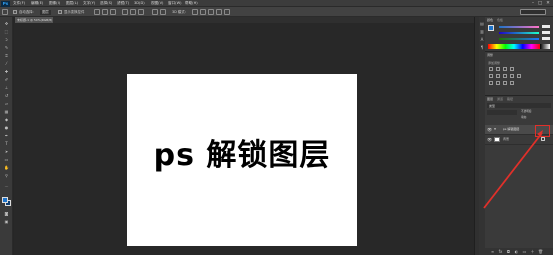 Image resolution: width=553 pixels, height=255 pixels. Describe the element at coordinates (513, 169) in the screenshot. I see `annotation-arrow` at that location.